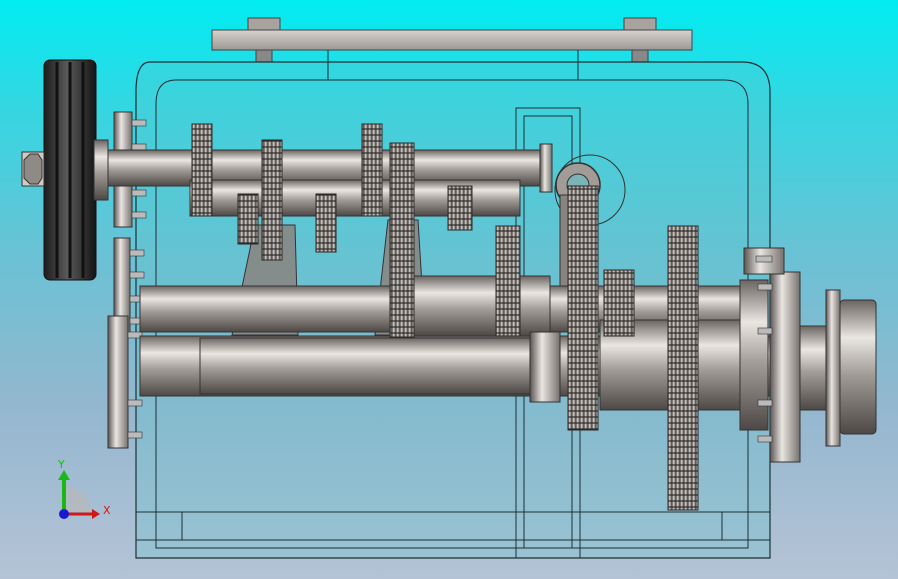  I want to click on triad-x-label: X, so click(107, 510).